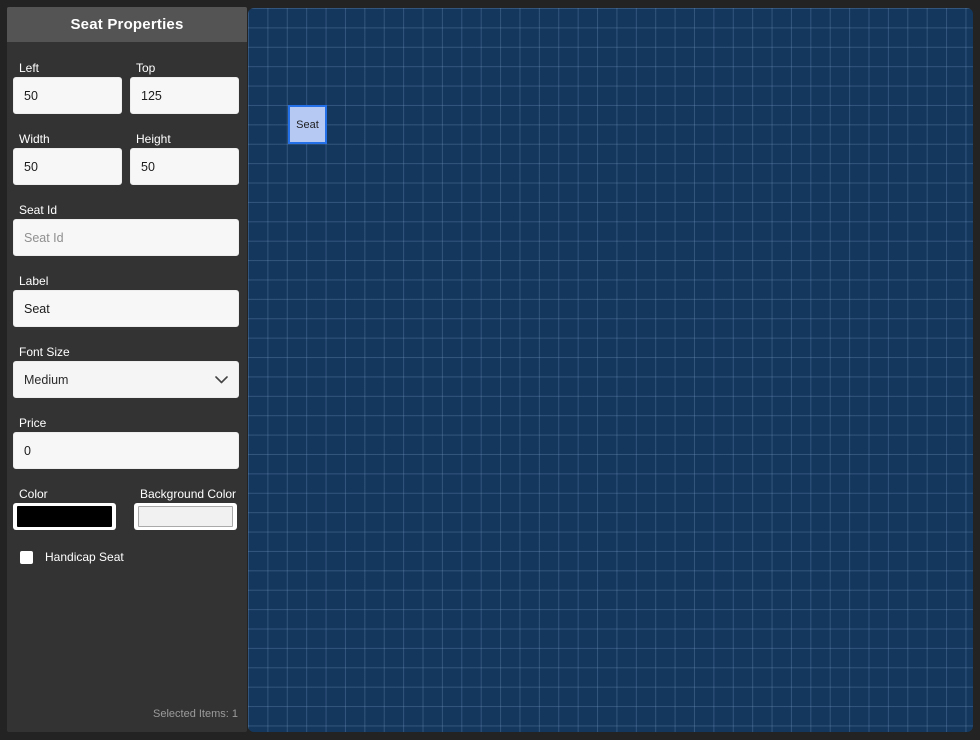  Describe the element at coordinates (221, 379) in the screenshot. I see `chevron-down-icon` at that location.